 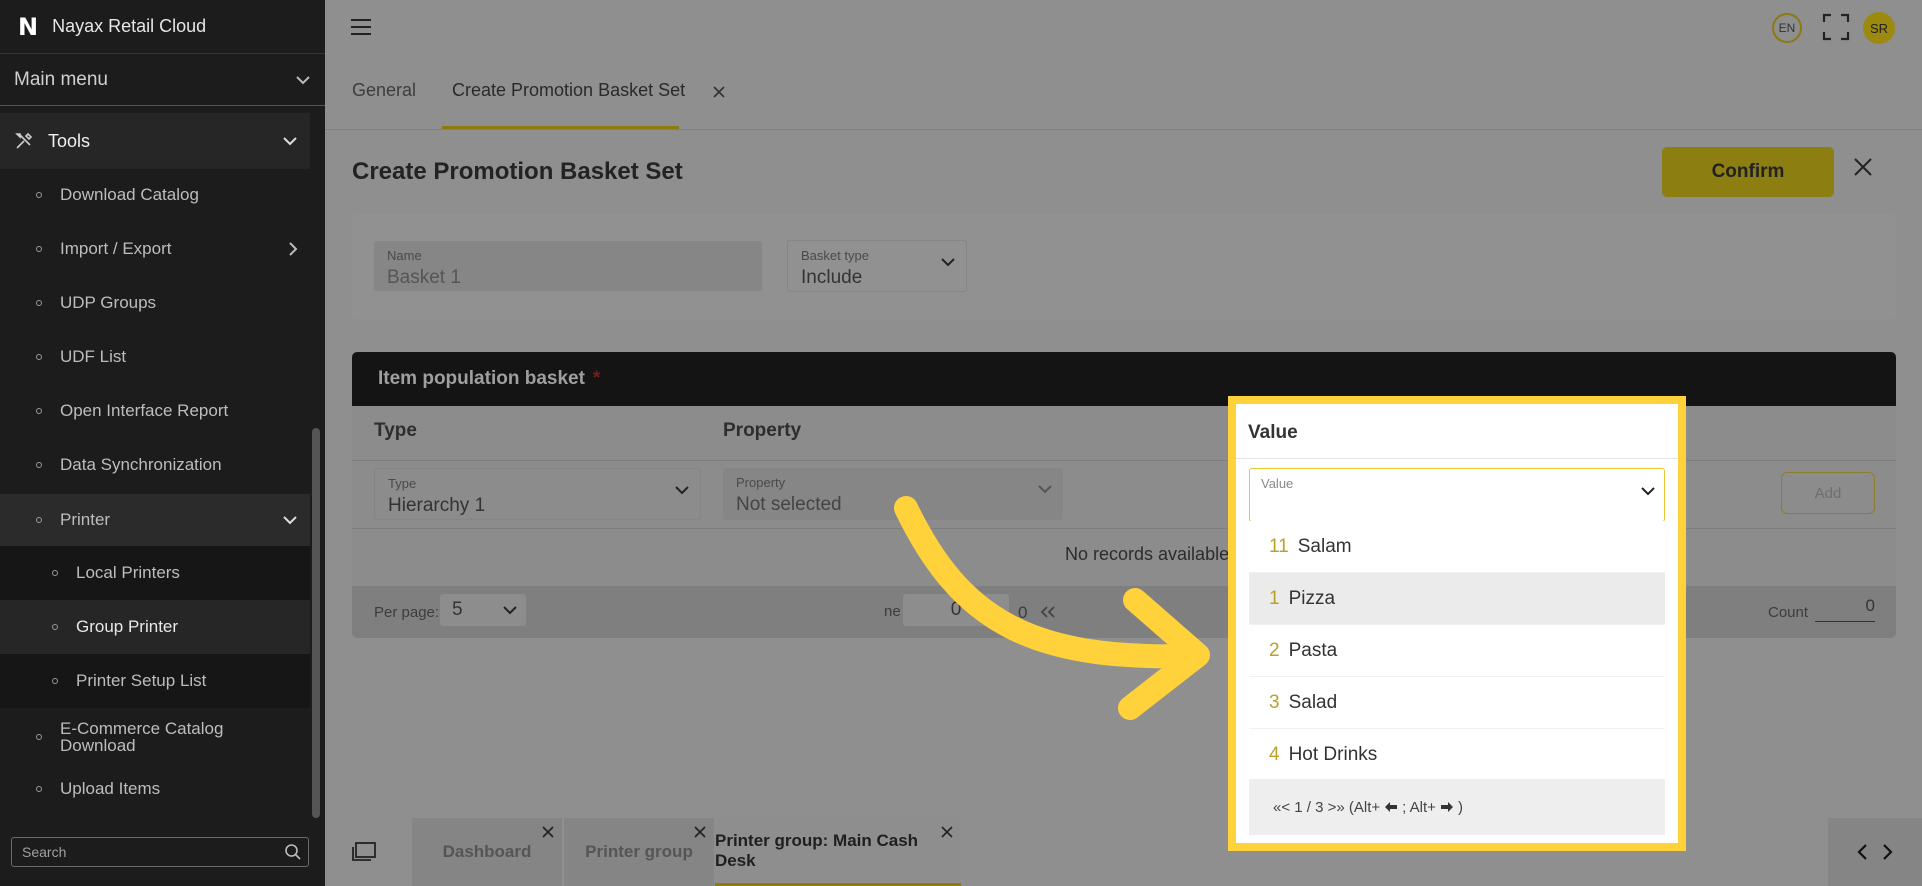 What do you see at coordinates (1457, 495) in the screenshot?
I see `value-select: Value` at bounding box center [1457, 495].